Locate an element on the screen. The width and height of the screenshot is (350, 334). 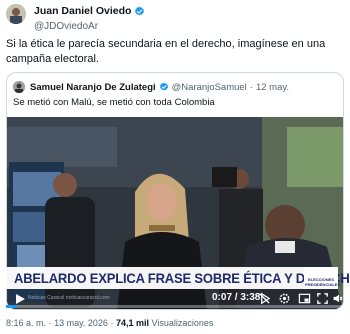
volume-icon is located at coordinates (337, 298).